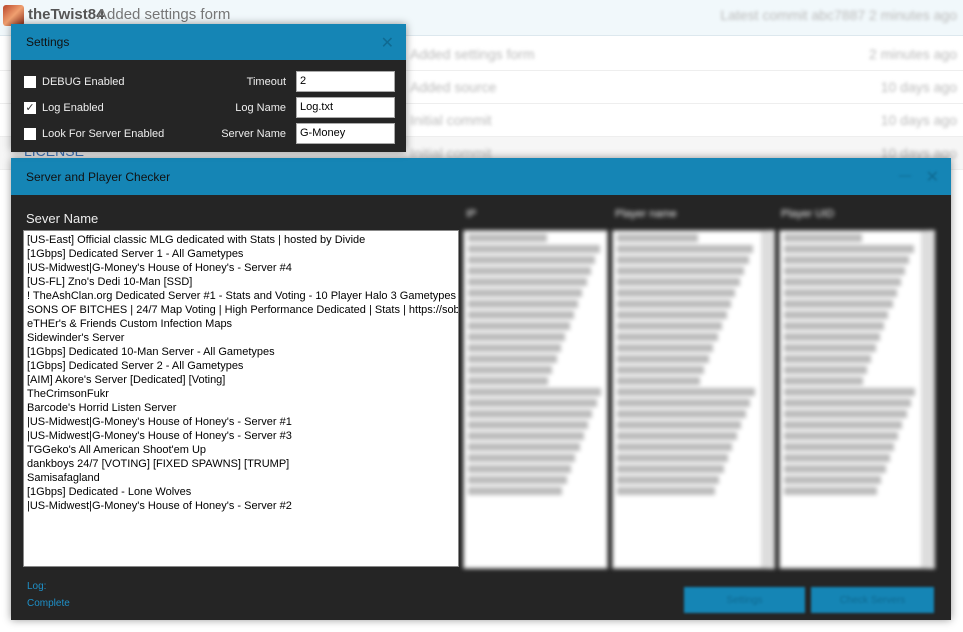 Image resolution: width=963 pixels, height=632 pixels. I want to click on commit-user: theTwist84, so click(66, 14).